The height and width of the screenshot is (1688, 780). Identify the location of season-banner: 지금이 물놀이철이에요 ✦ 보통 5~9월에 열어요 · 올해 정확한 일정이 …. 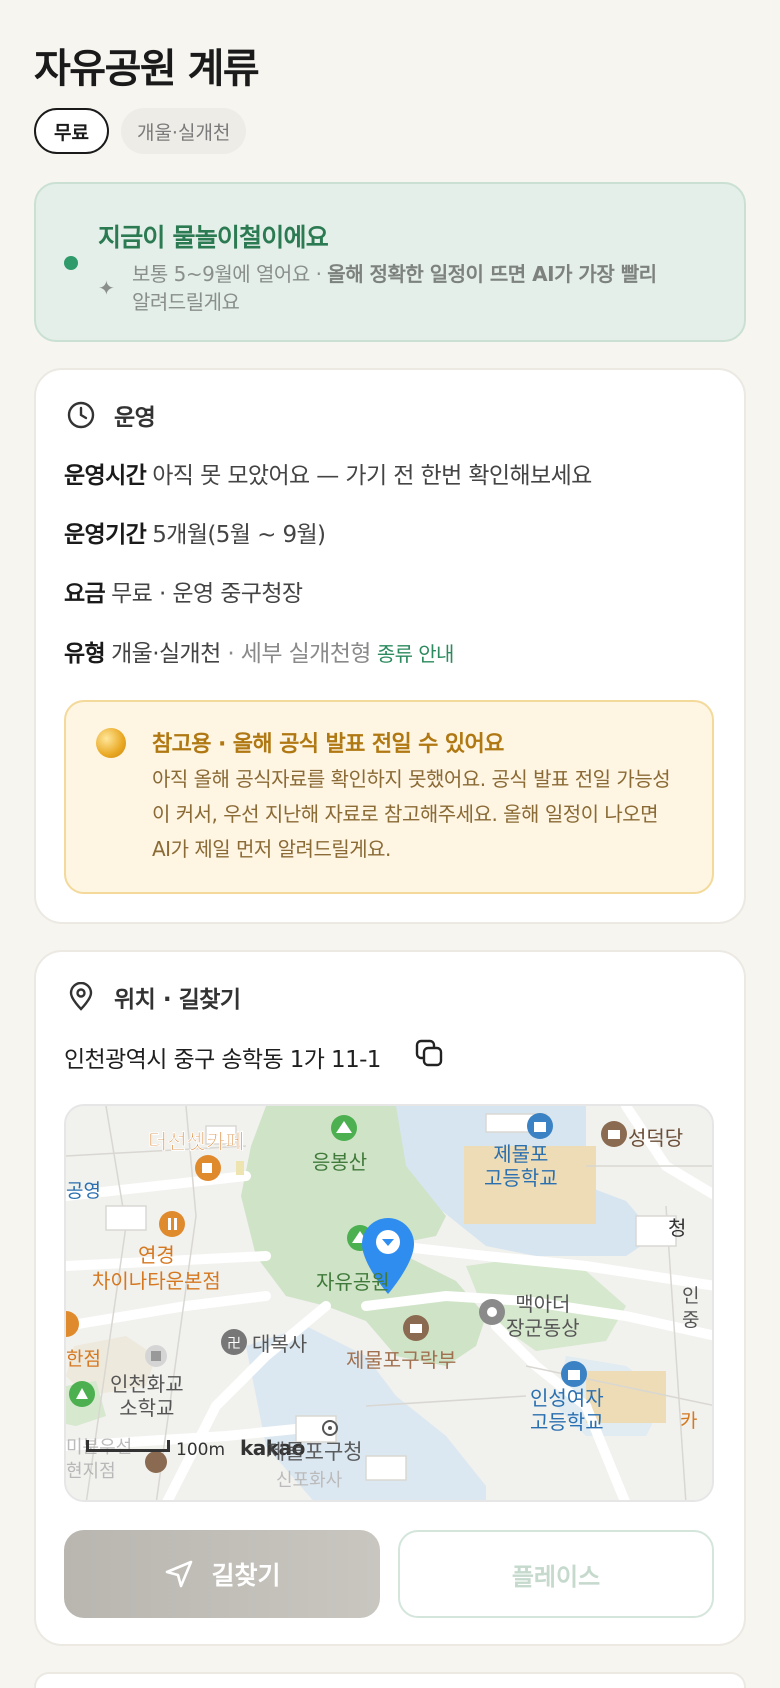
(390, 262).